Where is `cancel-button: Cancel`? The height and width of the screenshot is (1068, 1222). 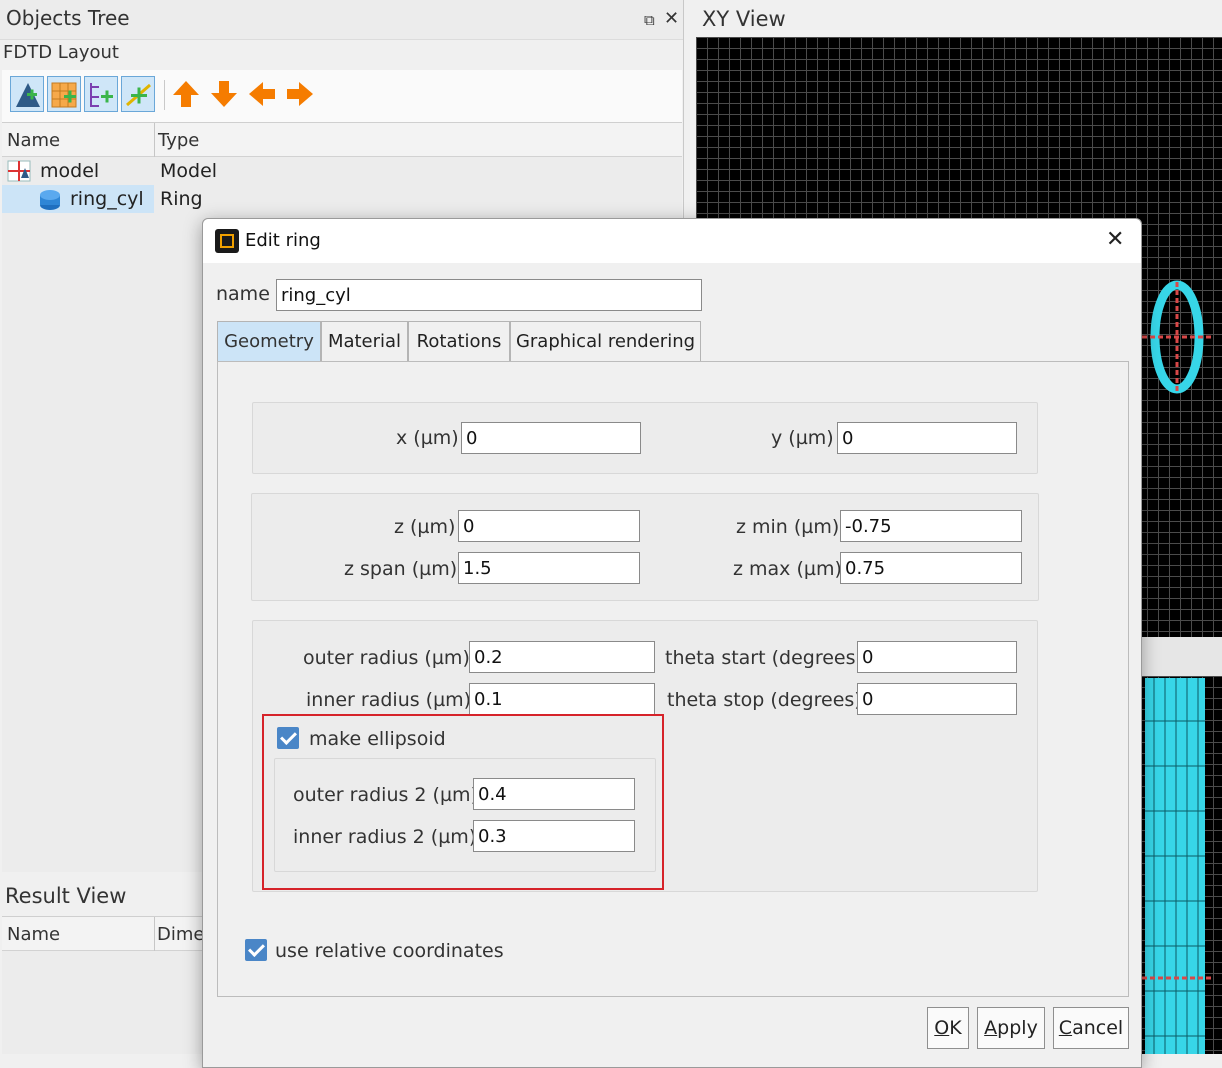 cancel-button: Cancel is located at coordinates (1091, 1028).